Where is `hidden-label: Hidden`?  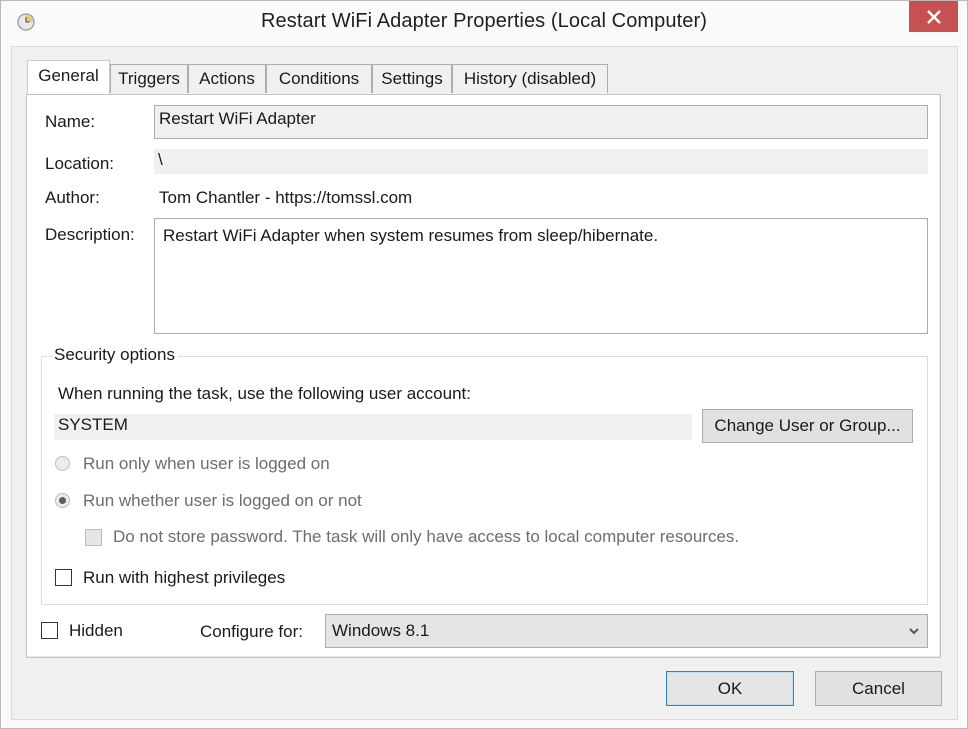 hidden-label: Hidden is located at coordinates (96, 630).